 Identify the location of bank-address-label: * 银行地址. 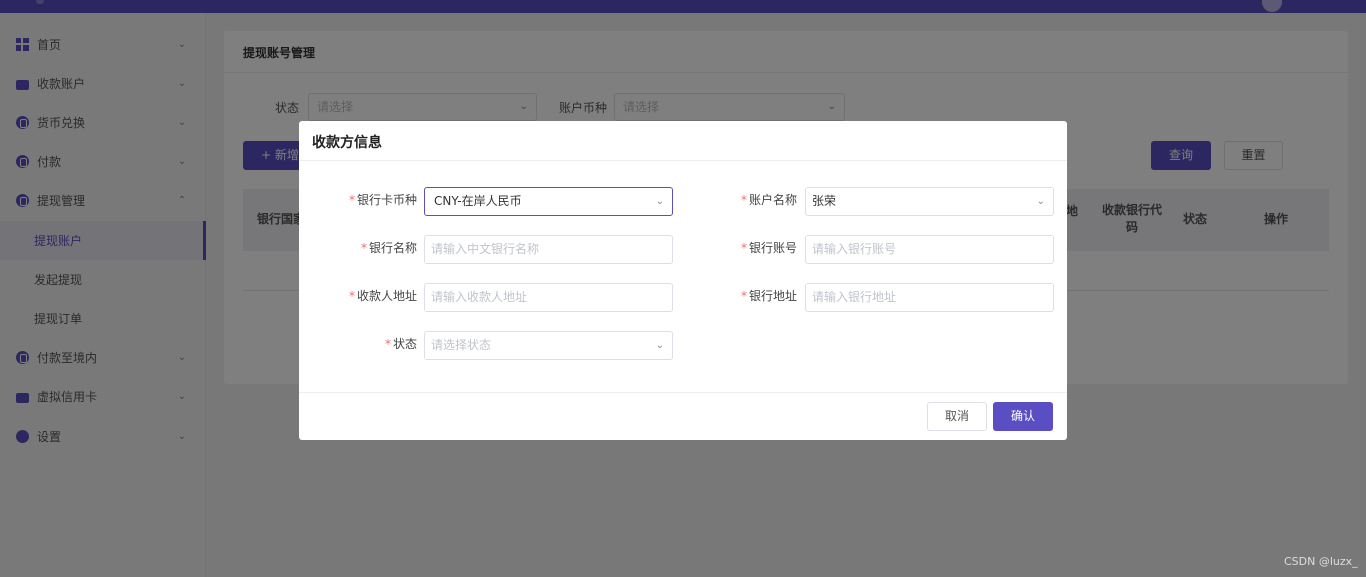
(768, 296).